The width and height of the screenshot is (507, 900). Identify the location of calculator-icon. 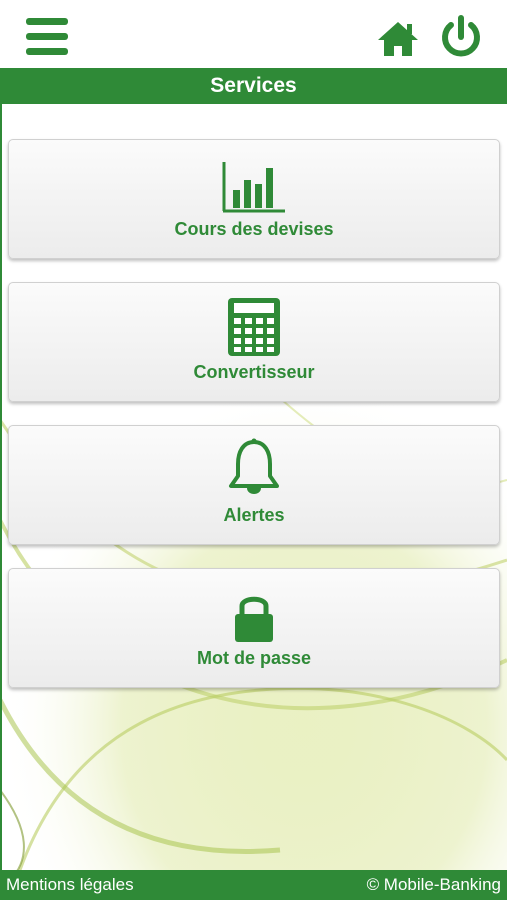
(254, 327).